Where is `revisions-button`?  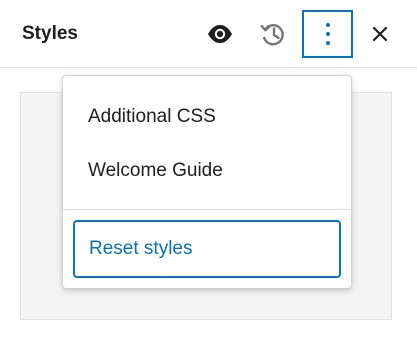 revisions-button is located at coordinates (273, 34).